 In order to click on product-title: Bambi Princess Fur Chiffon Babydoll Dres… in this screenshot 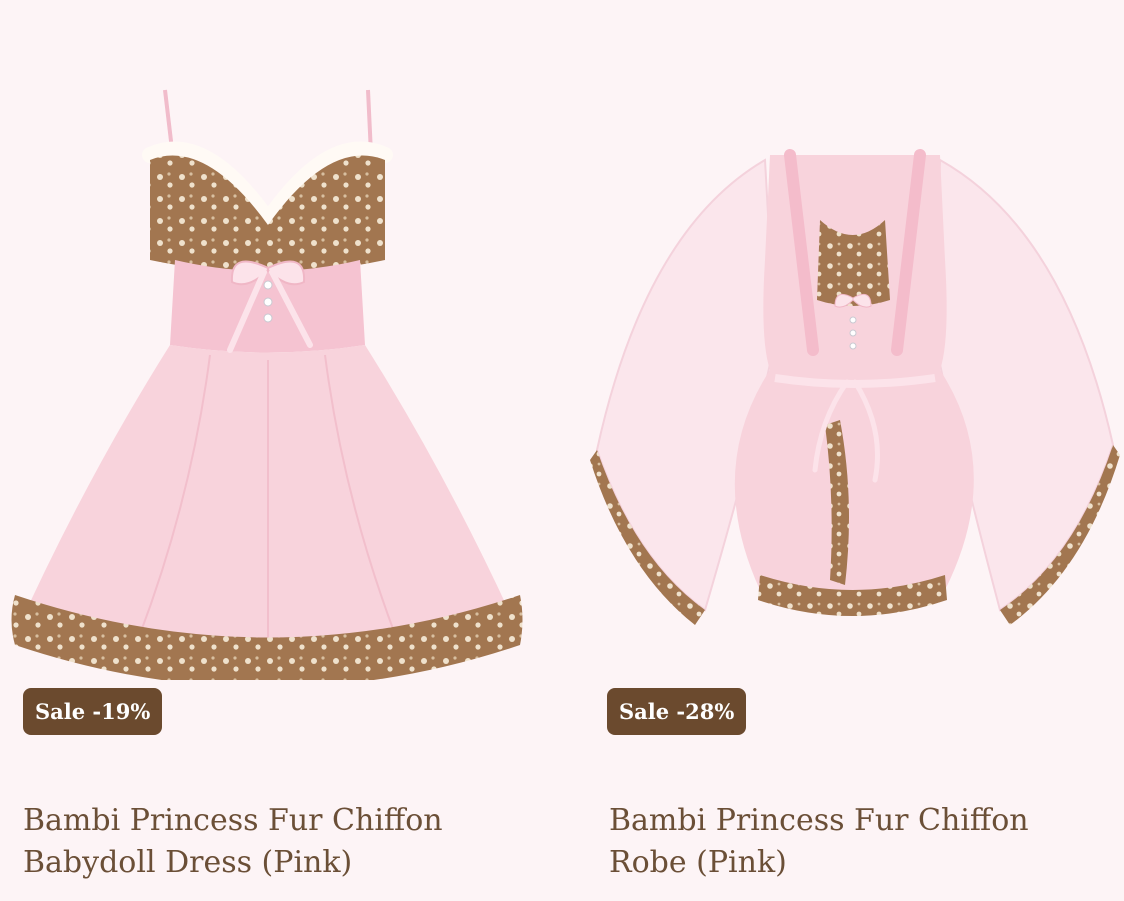, I will do `click(283, 842)`.